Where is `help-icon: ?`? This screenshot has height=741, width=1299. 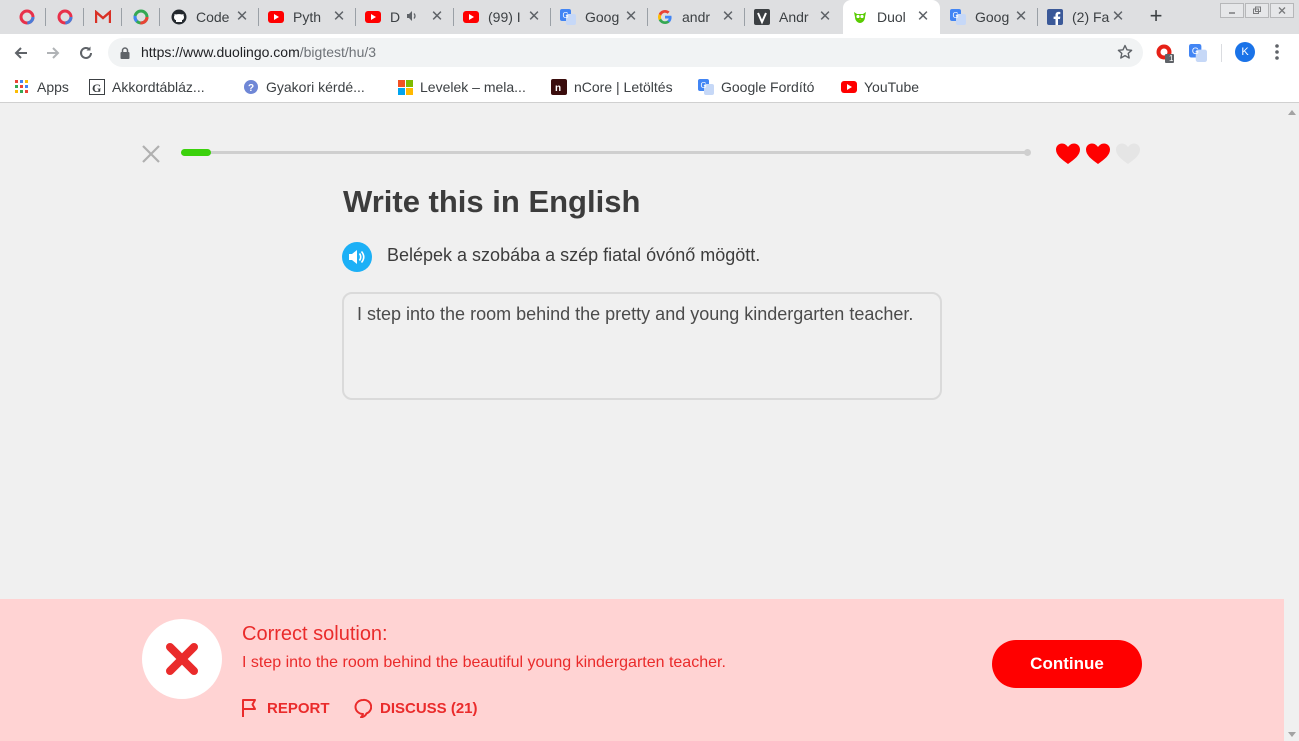 help-icon: ? is located at coordinates (251, 87).